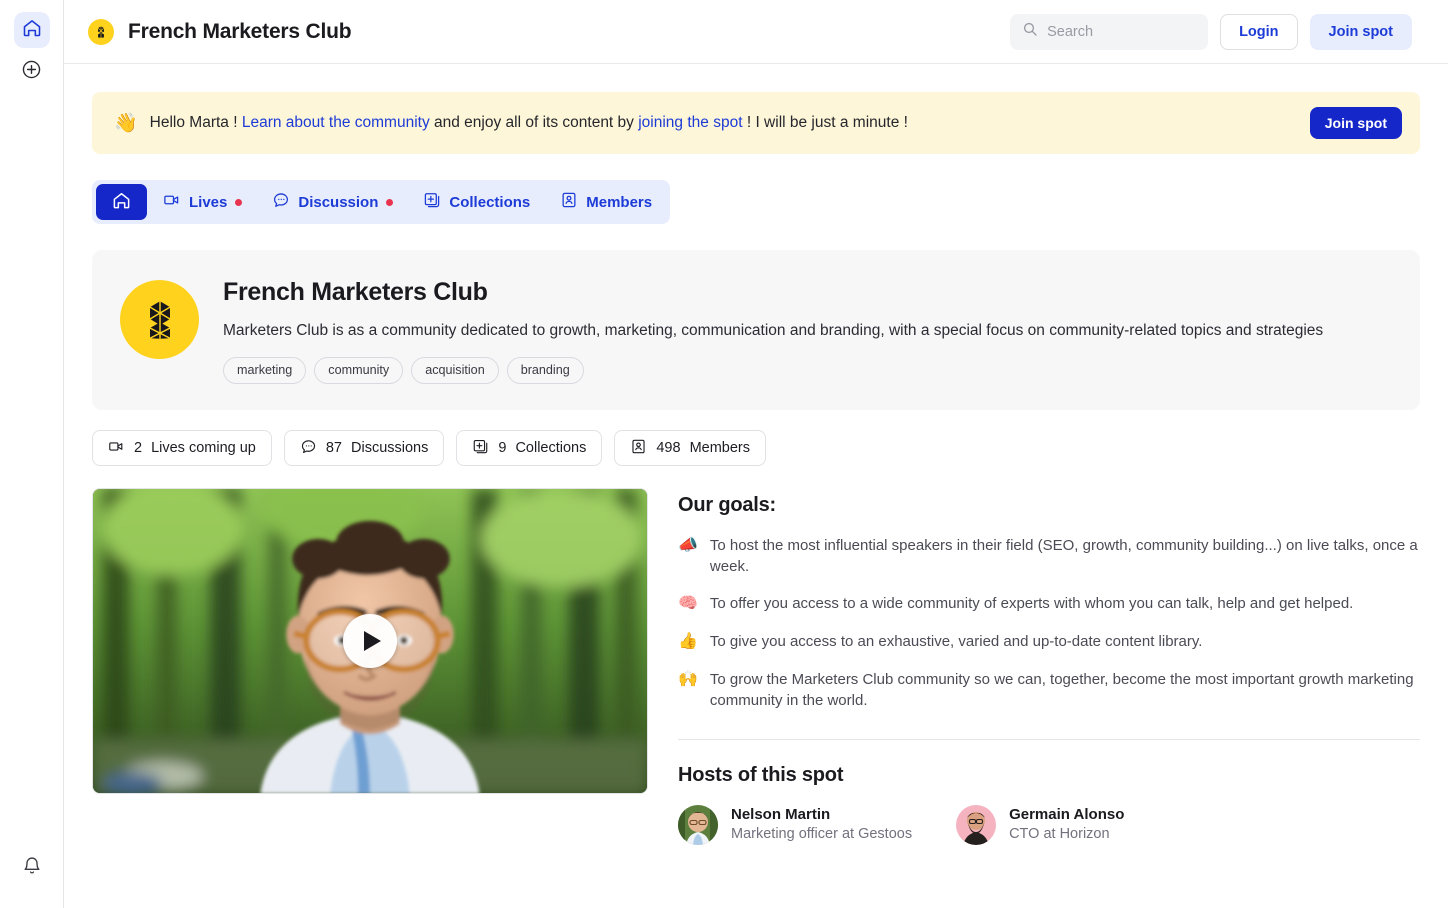 The height and width of the screenshot is (908, 1448). Describe the element at coordinates (806, 371) in the screenshot. I see `spot-tags: marketing community acquisition branding` at that location.